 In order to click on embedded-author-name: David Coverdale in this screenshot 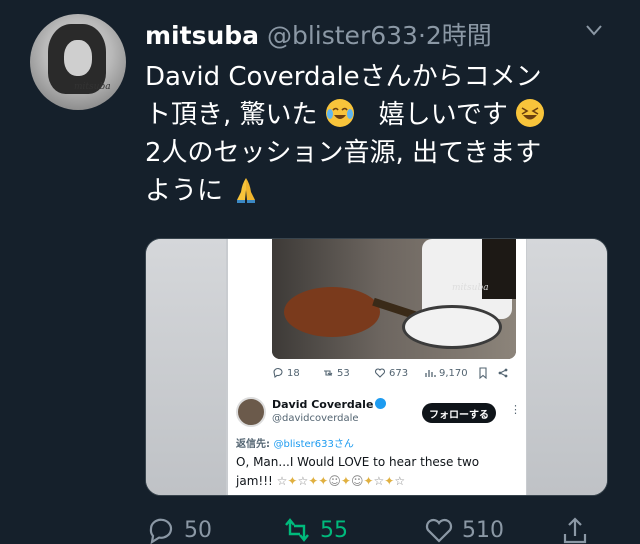, I will do `click(329, 404)`.